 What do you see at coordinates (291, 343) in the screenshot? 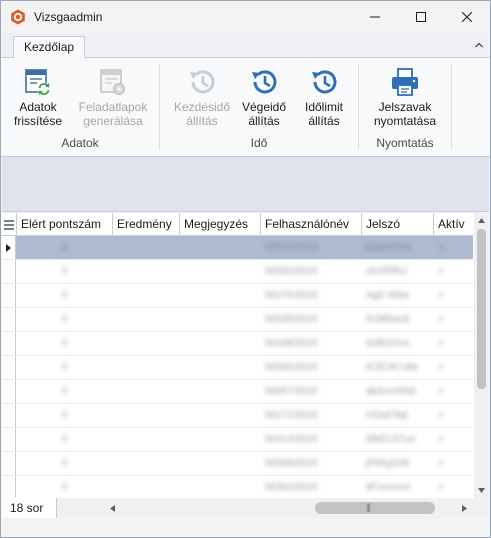
I see `cell-felhasznalonev: 00438/2024` at bounding box center [291, 343].